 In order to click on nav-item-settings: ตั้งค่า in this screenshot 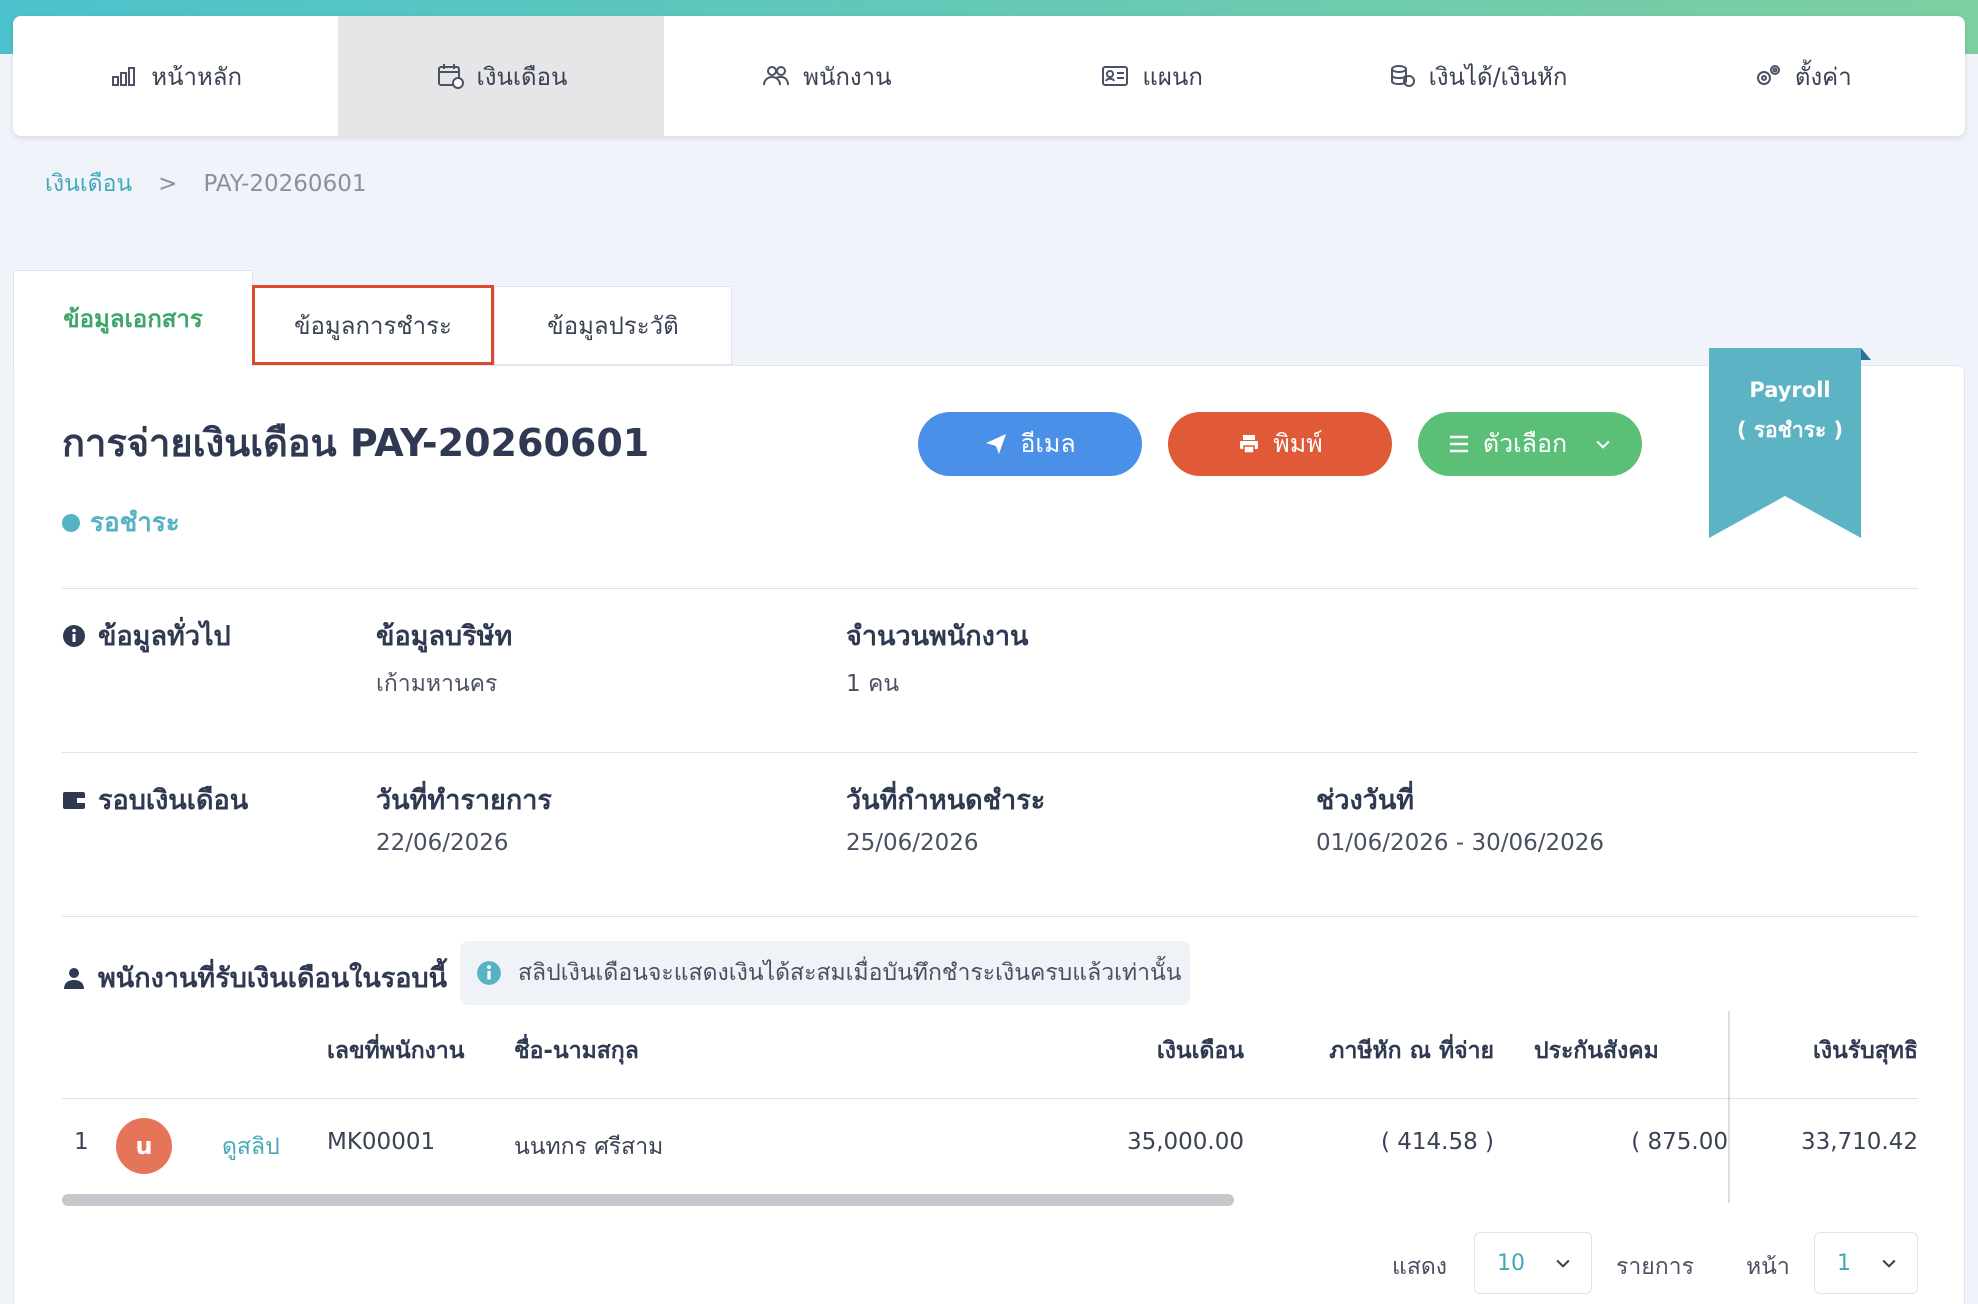, I will do `click(1802, 76)`.